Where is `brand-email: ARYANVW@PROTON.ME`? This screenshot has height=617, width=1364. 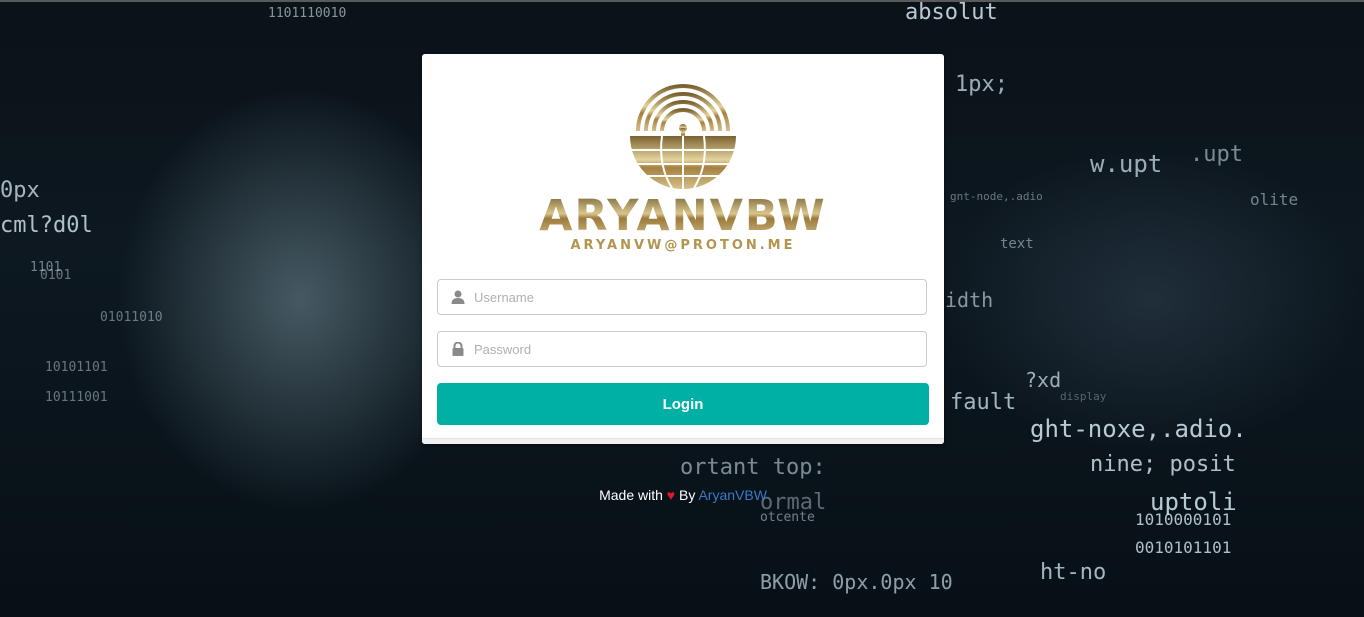 brand-email: ARYANVW@PROTON.ME is located at coordinates (683, 245).